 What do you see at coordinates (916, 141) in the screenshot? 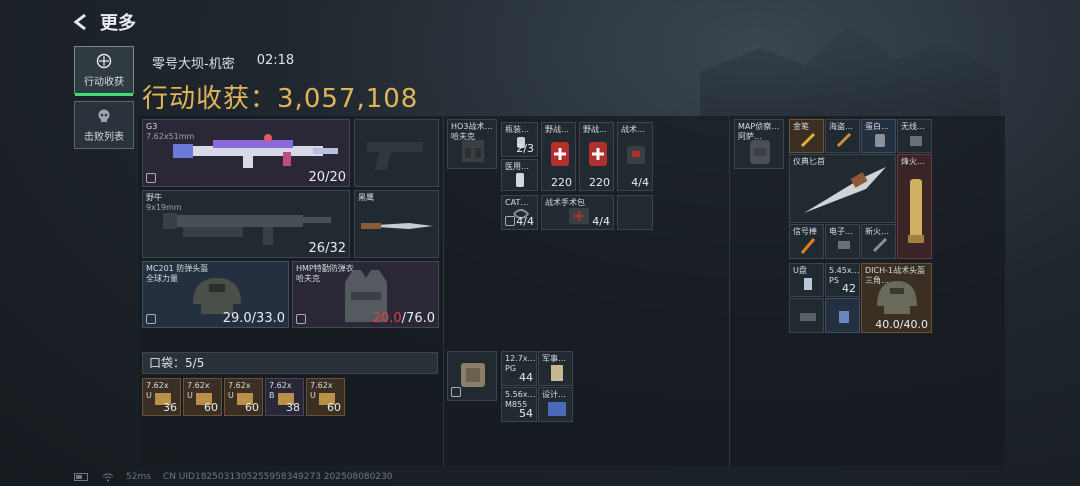
I see `radio-icon` at bounding box center [916, 141].